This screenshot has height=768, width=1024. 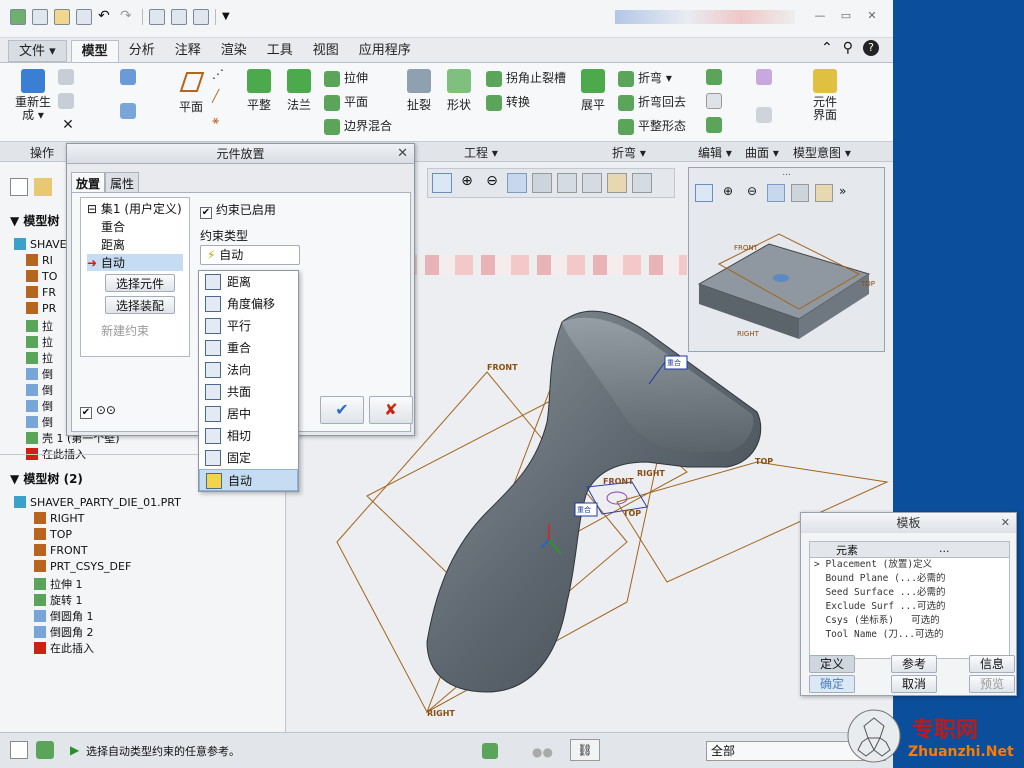 What do you see at coordinates (832, 664) in the screenshot?
I see `define-button: 定义` at bounding box center [832, 664].